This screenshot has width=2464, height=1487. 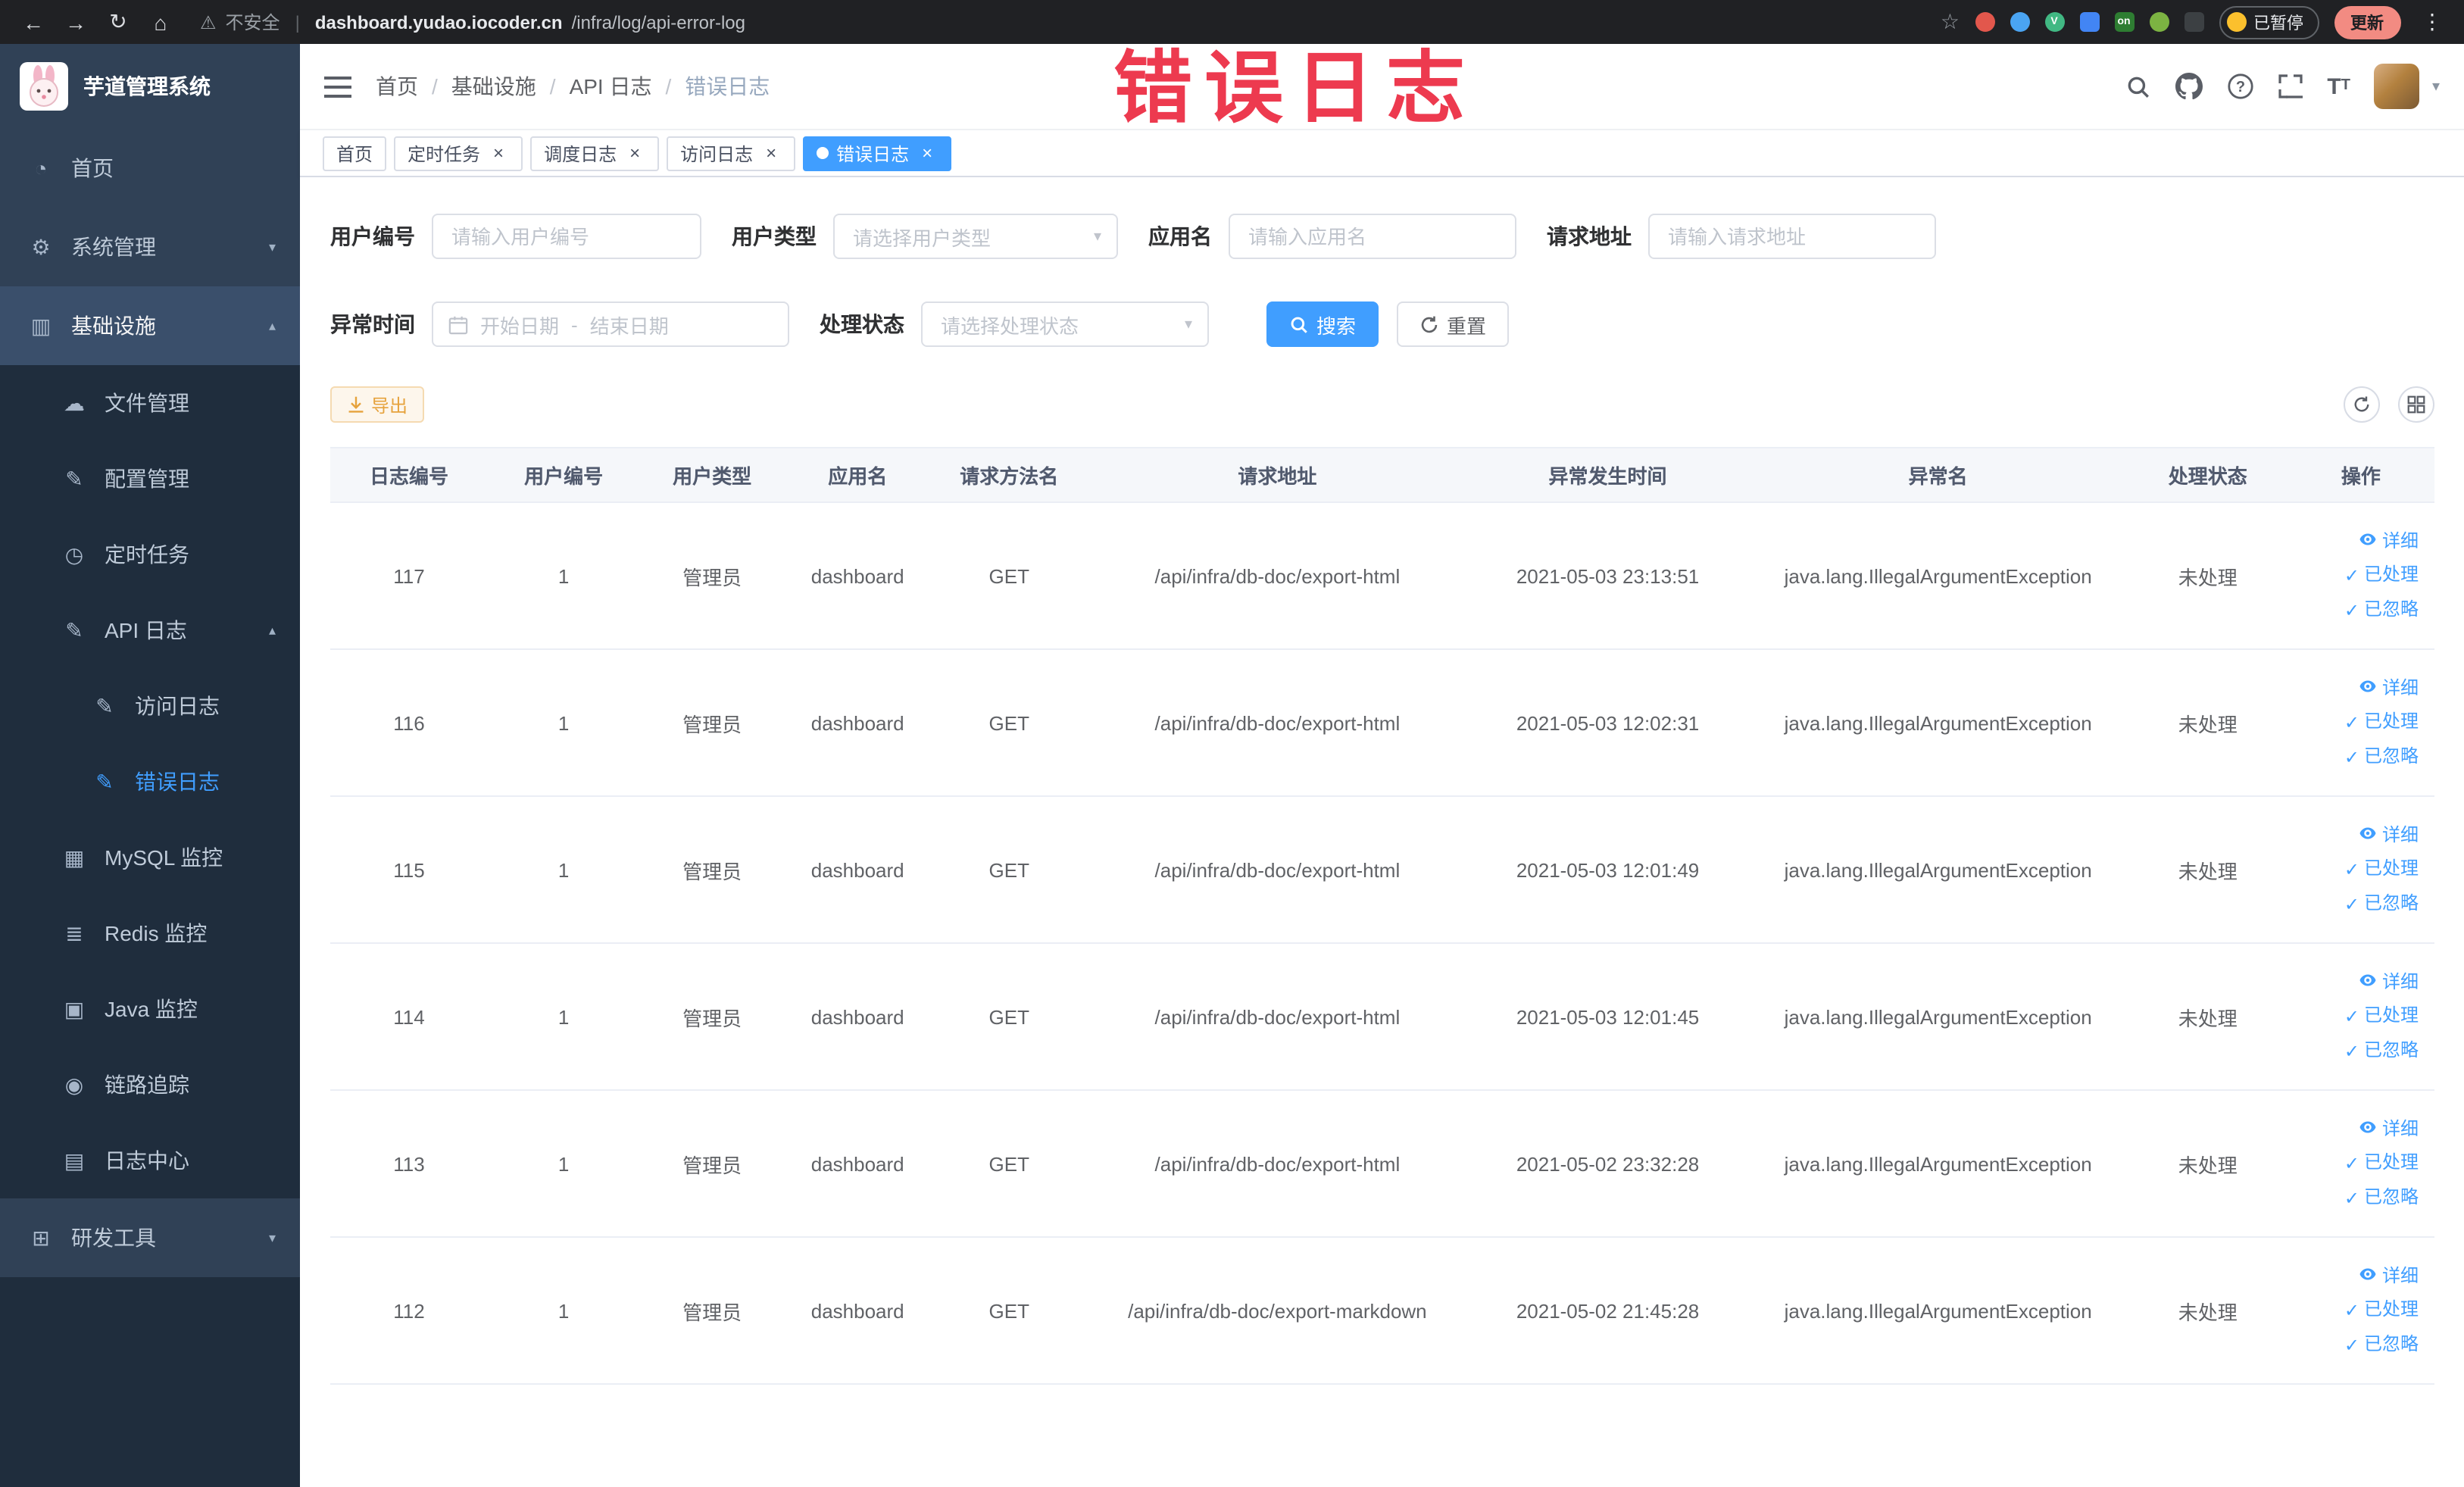 What do you see at coordinates (160, 22) in the screenshot?
I see `home-icon: ⌂` at bounding box center [160, 22].